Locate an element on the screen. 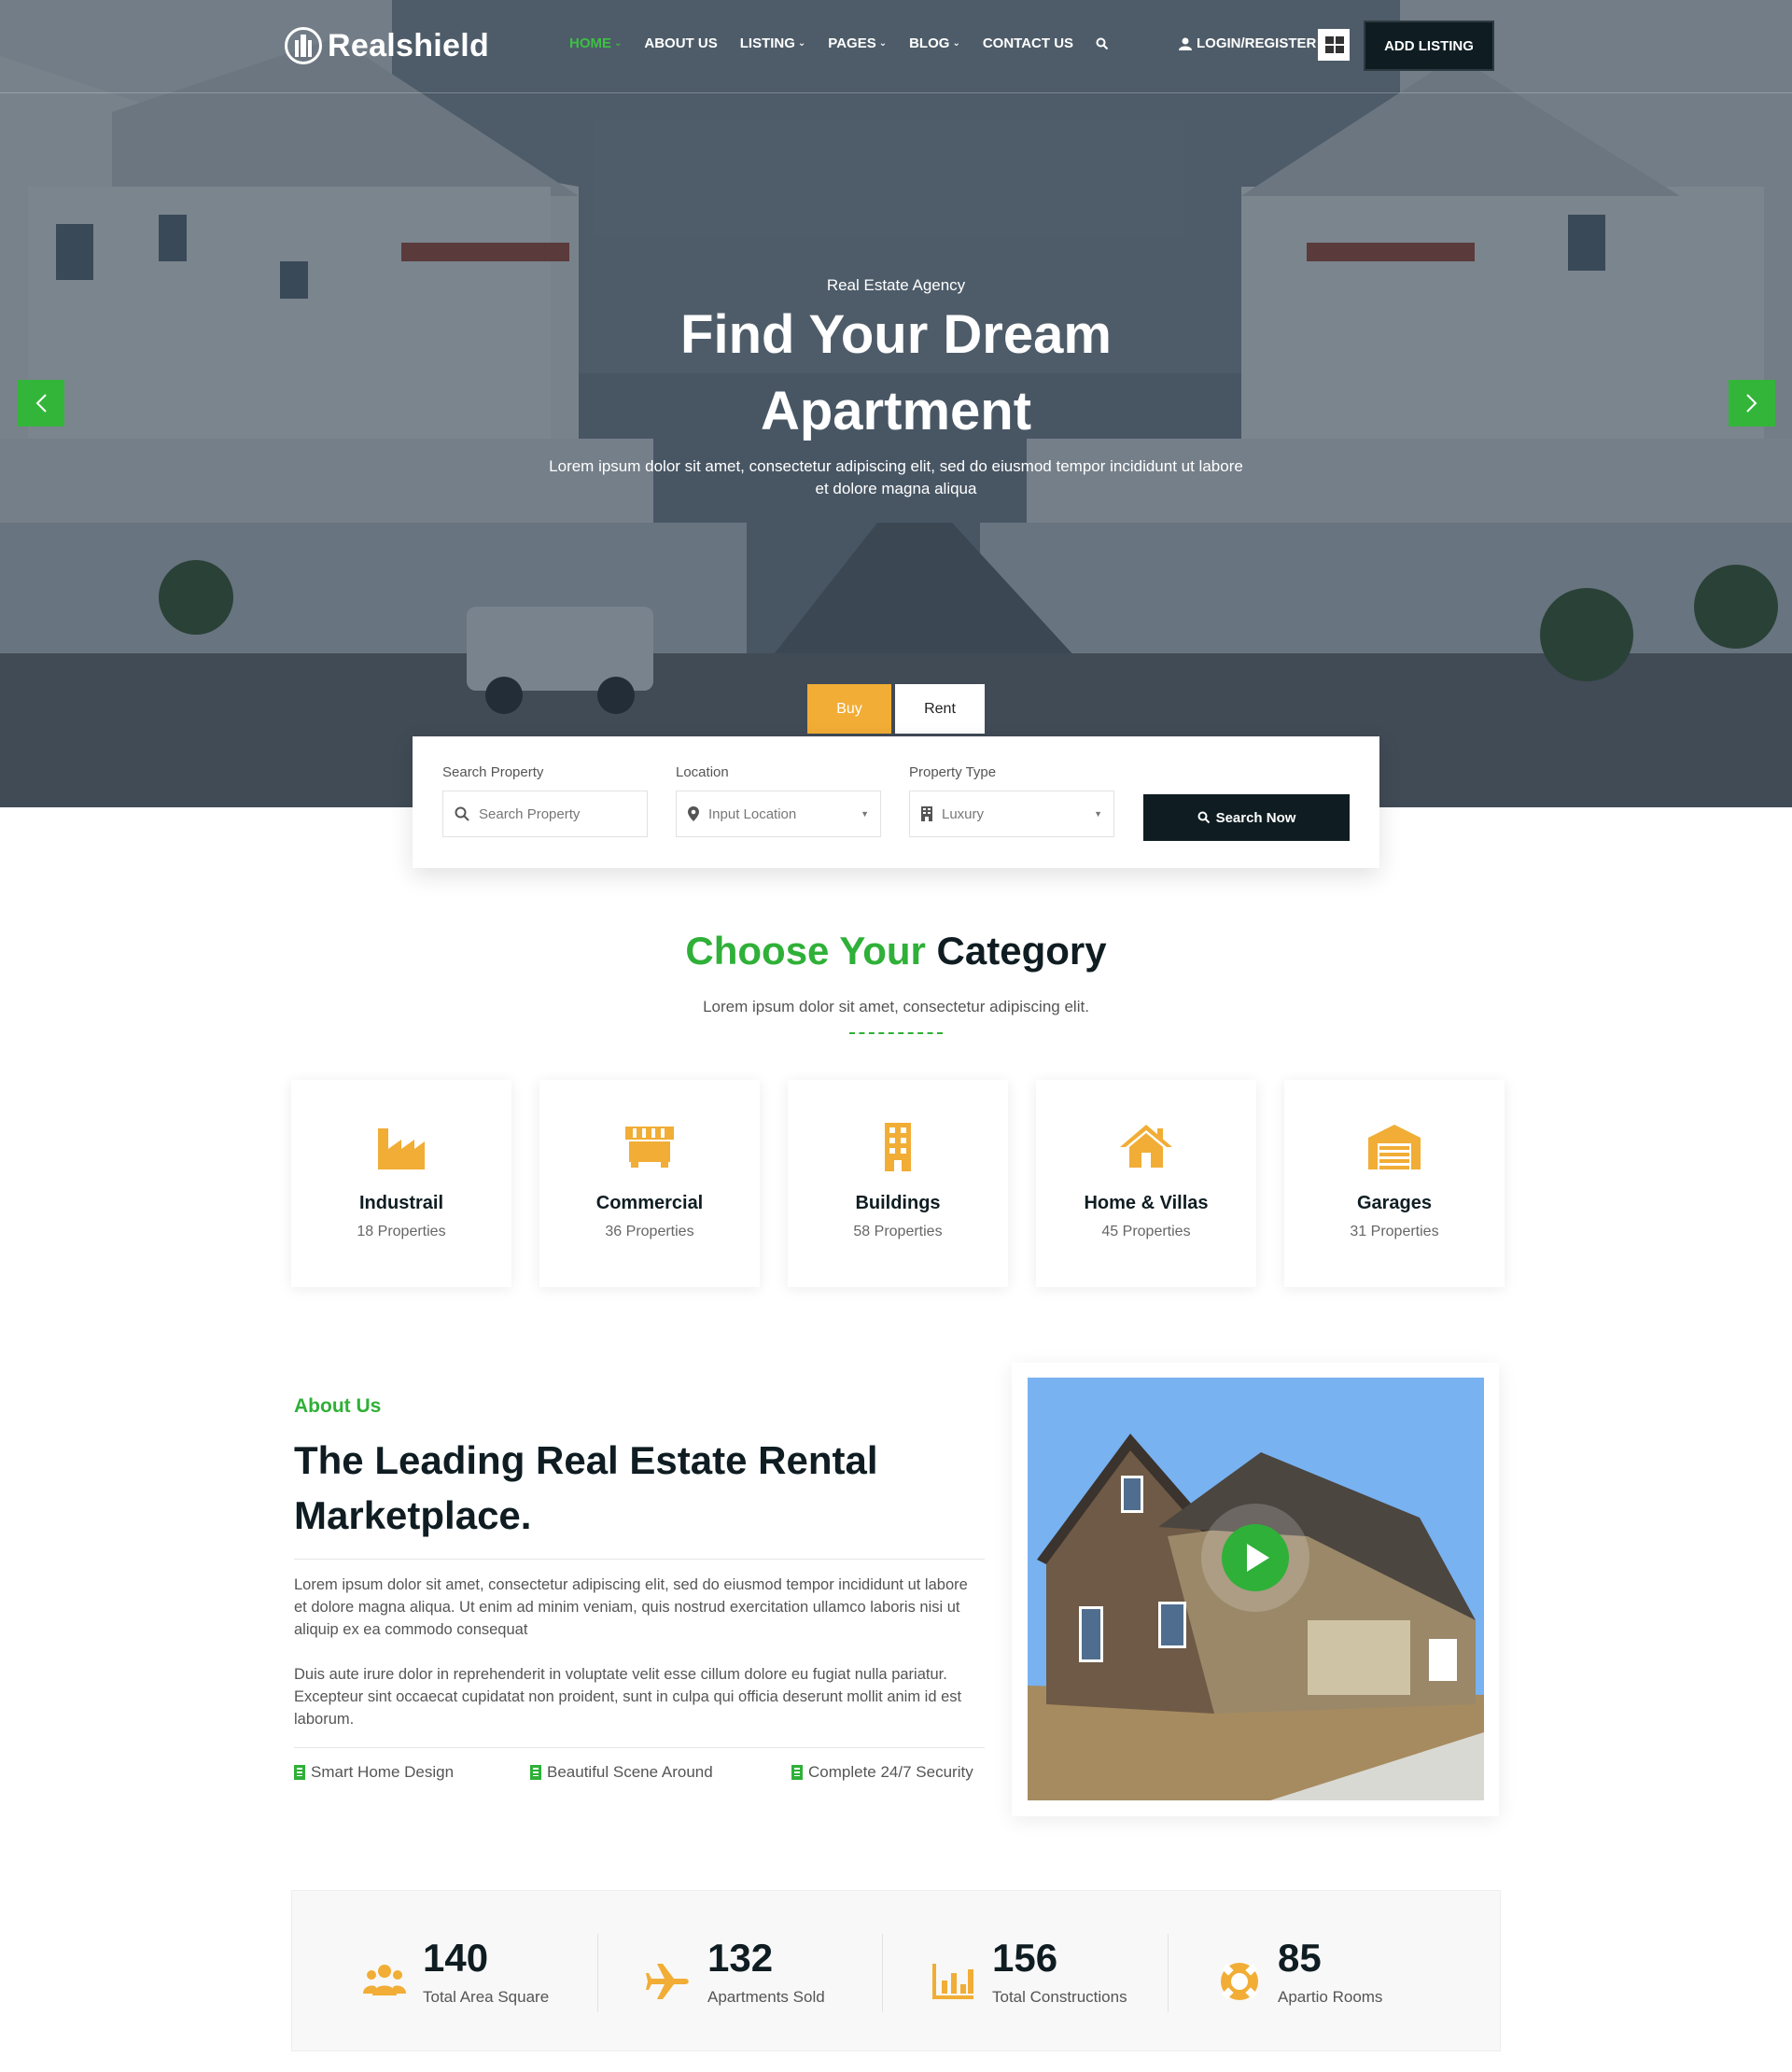 Image resolution: width=1792 pixels, height=2072 pixels. stat-label: Apartments Sold is located at coordinates (766, 1997).